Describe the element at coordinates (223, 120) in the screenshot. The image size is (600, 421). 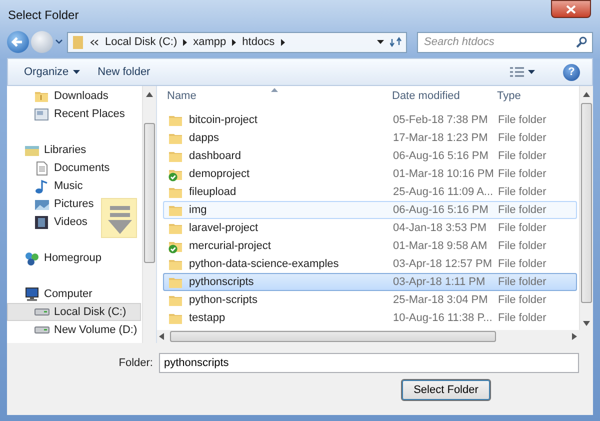
I see `file-name: bitcoin-project` at that location.